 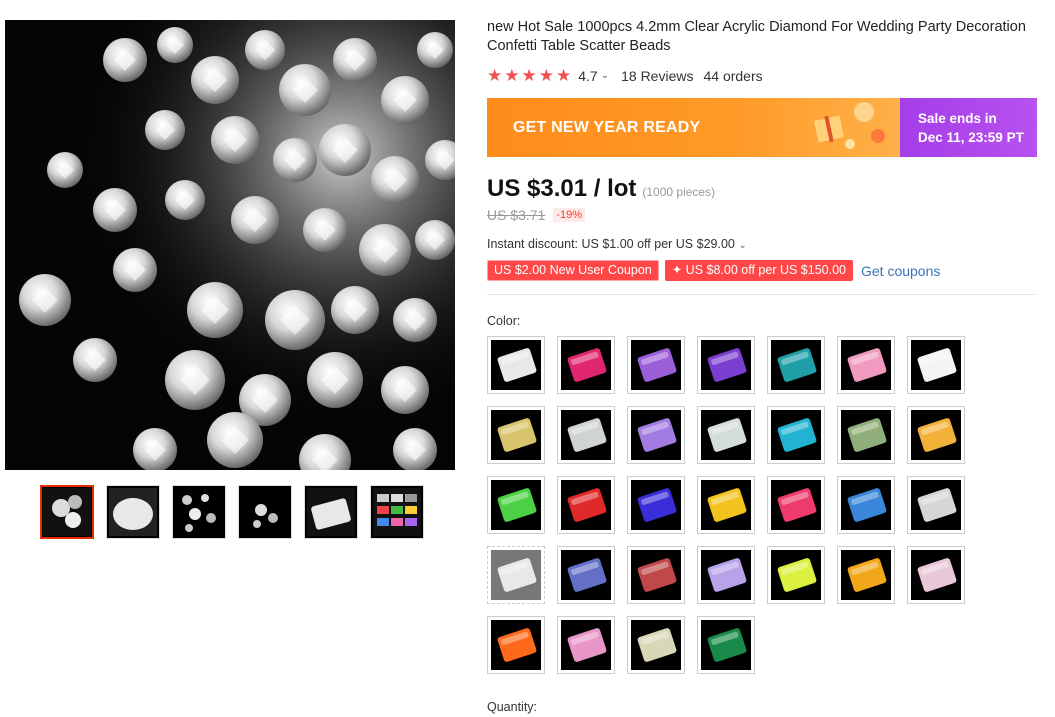 I want to click on quantity-label: Quantity:, so click(x=512, y=707).